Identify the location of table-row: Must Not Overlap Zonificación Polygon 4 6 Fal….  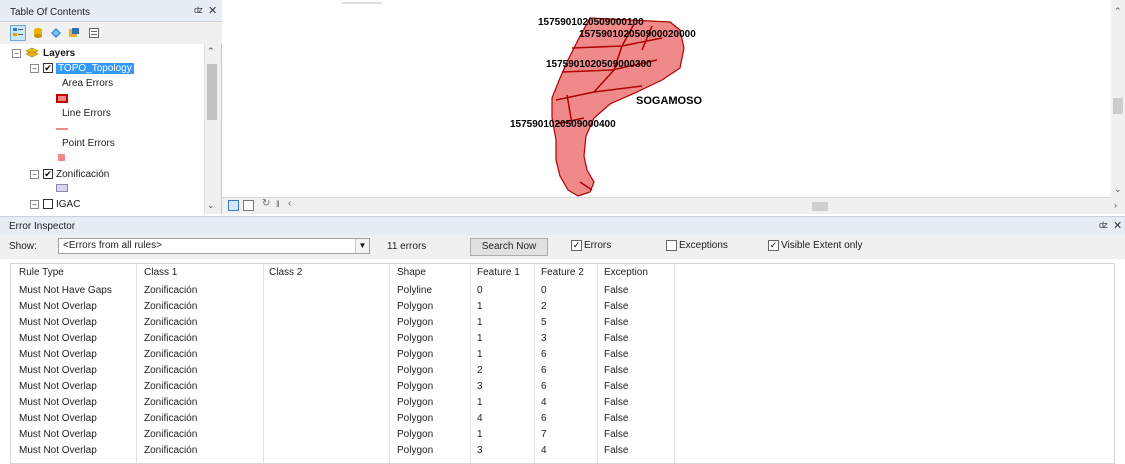
(562, 419).